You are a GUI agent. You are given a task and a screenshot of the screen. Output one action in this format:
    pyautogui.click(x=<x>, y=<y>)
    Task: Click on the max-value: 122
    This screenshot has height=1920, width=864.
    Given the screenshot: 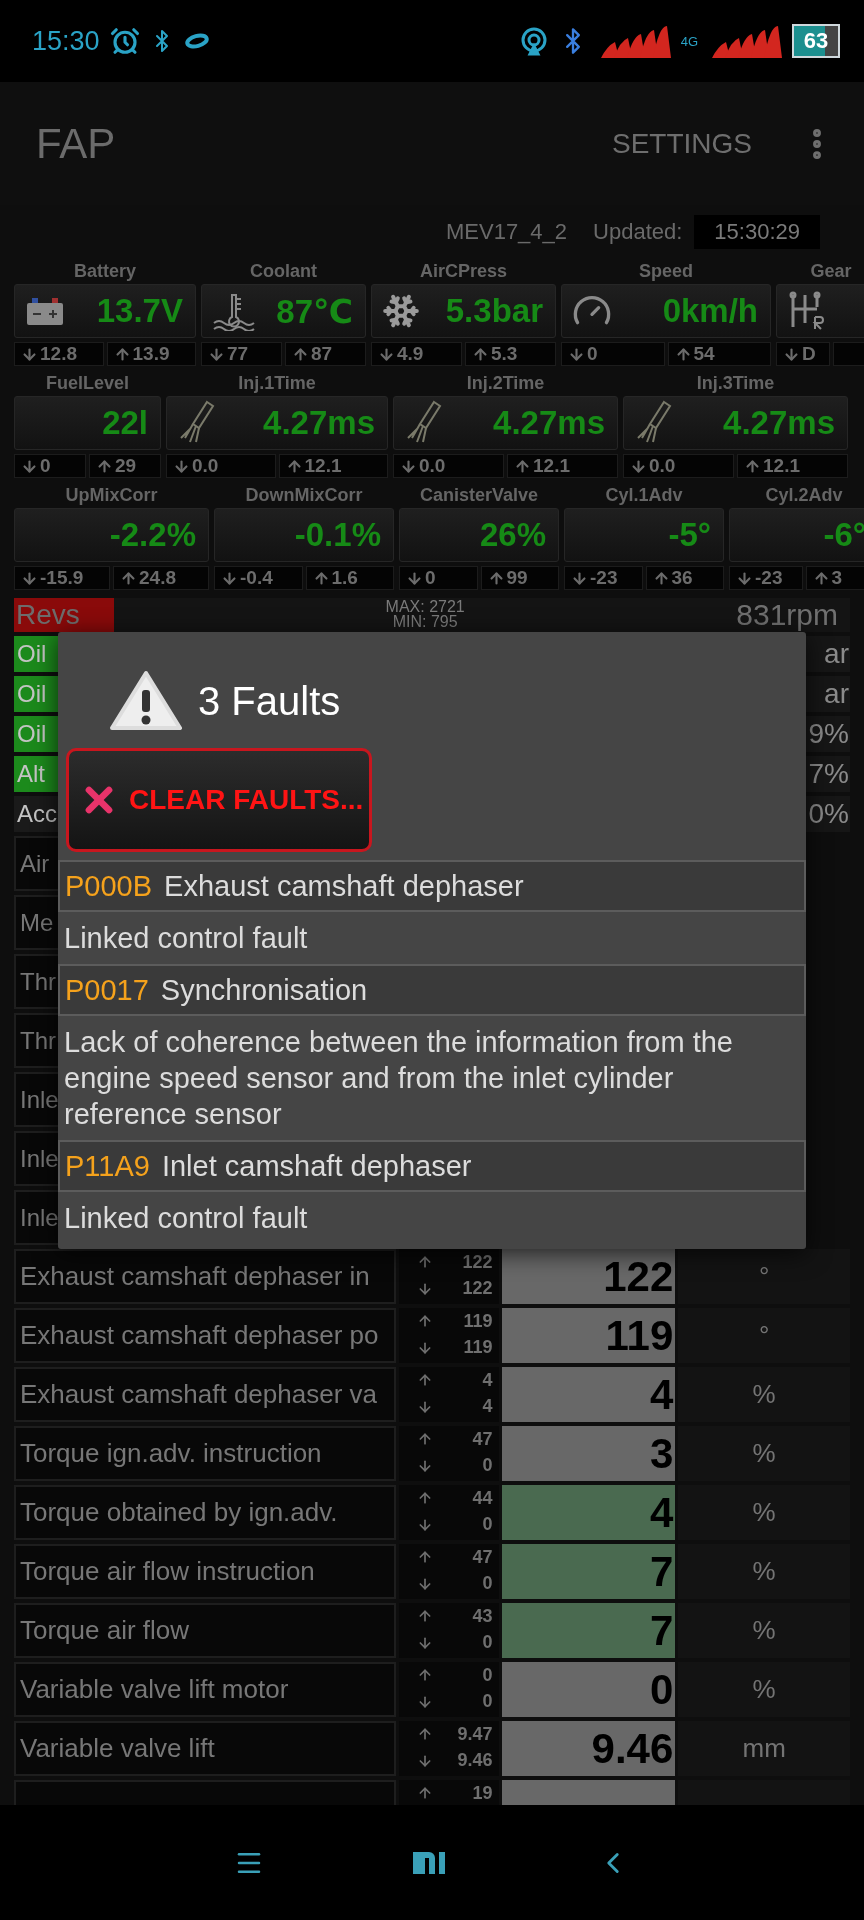 What is the action you would take?
    pyautogui.click(x=477, y=1262)
    